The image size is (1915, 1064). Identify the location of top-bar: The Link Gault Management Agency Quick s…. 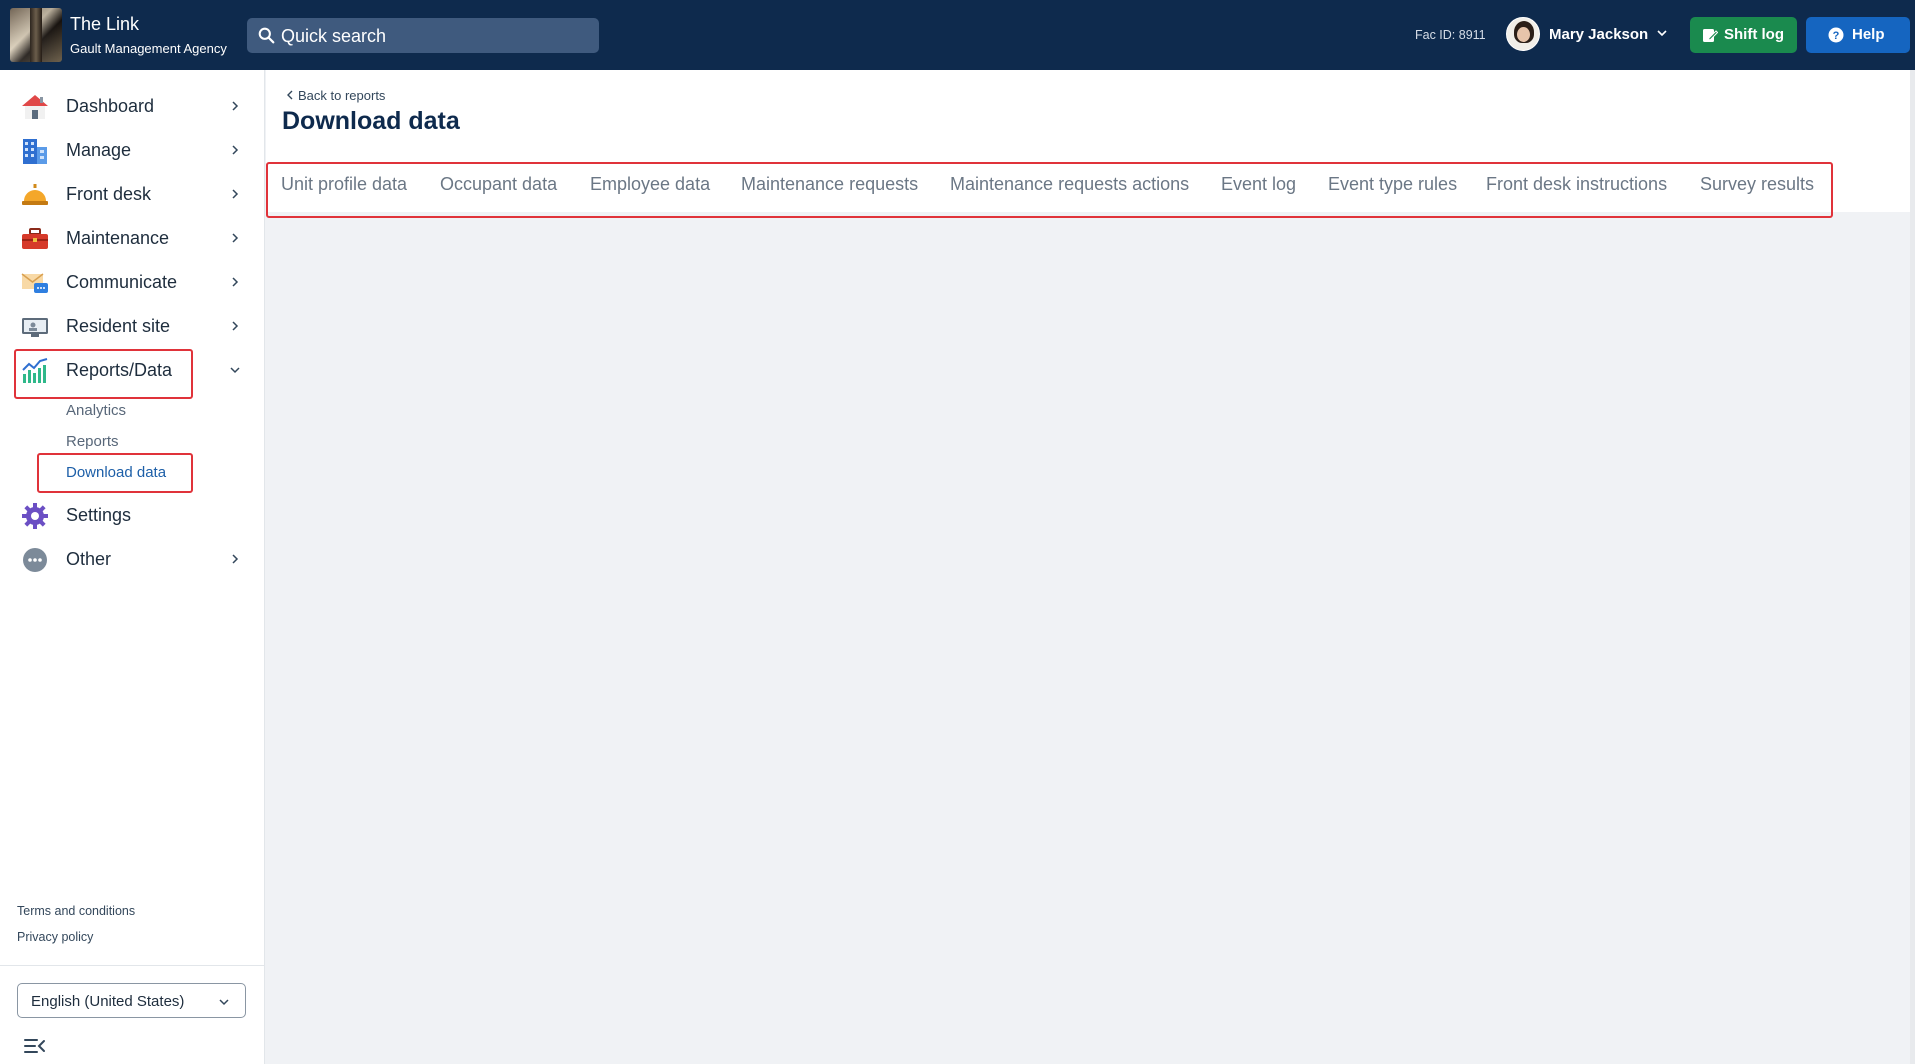
(957, 35).